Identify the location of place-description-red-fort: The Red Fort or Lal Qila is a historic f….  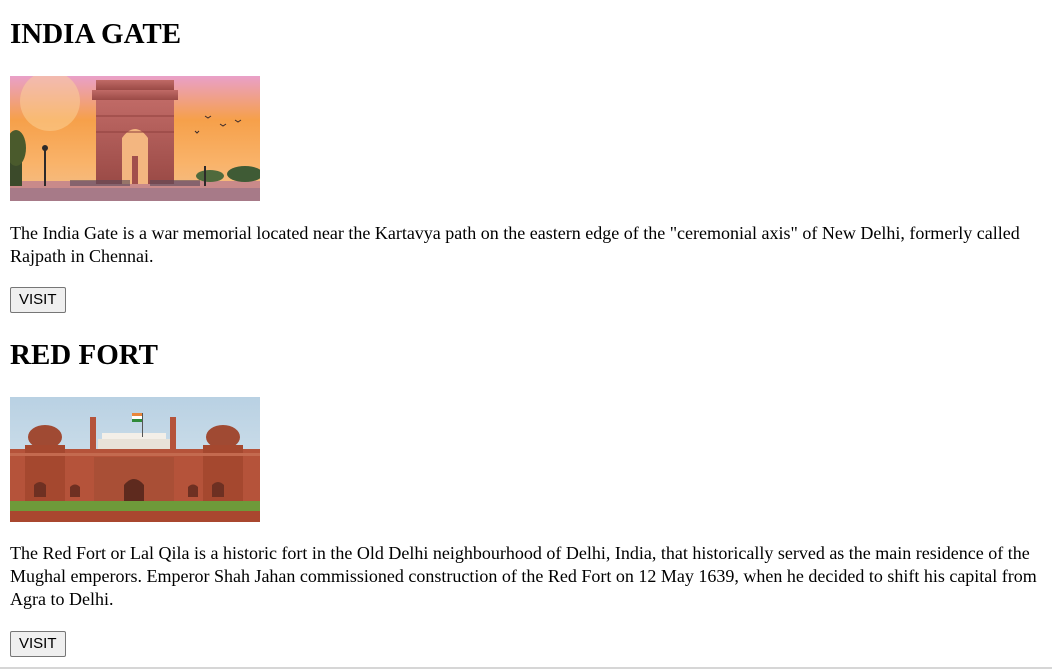
(523, 576).